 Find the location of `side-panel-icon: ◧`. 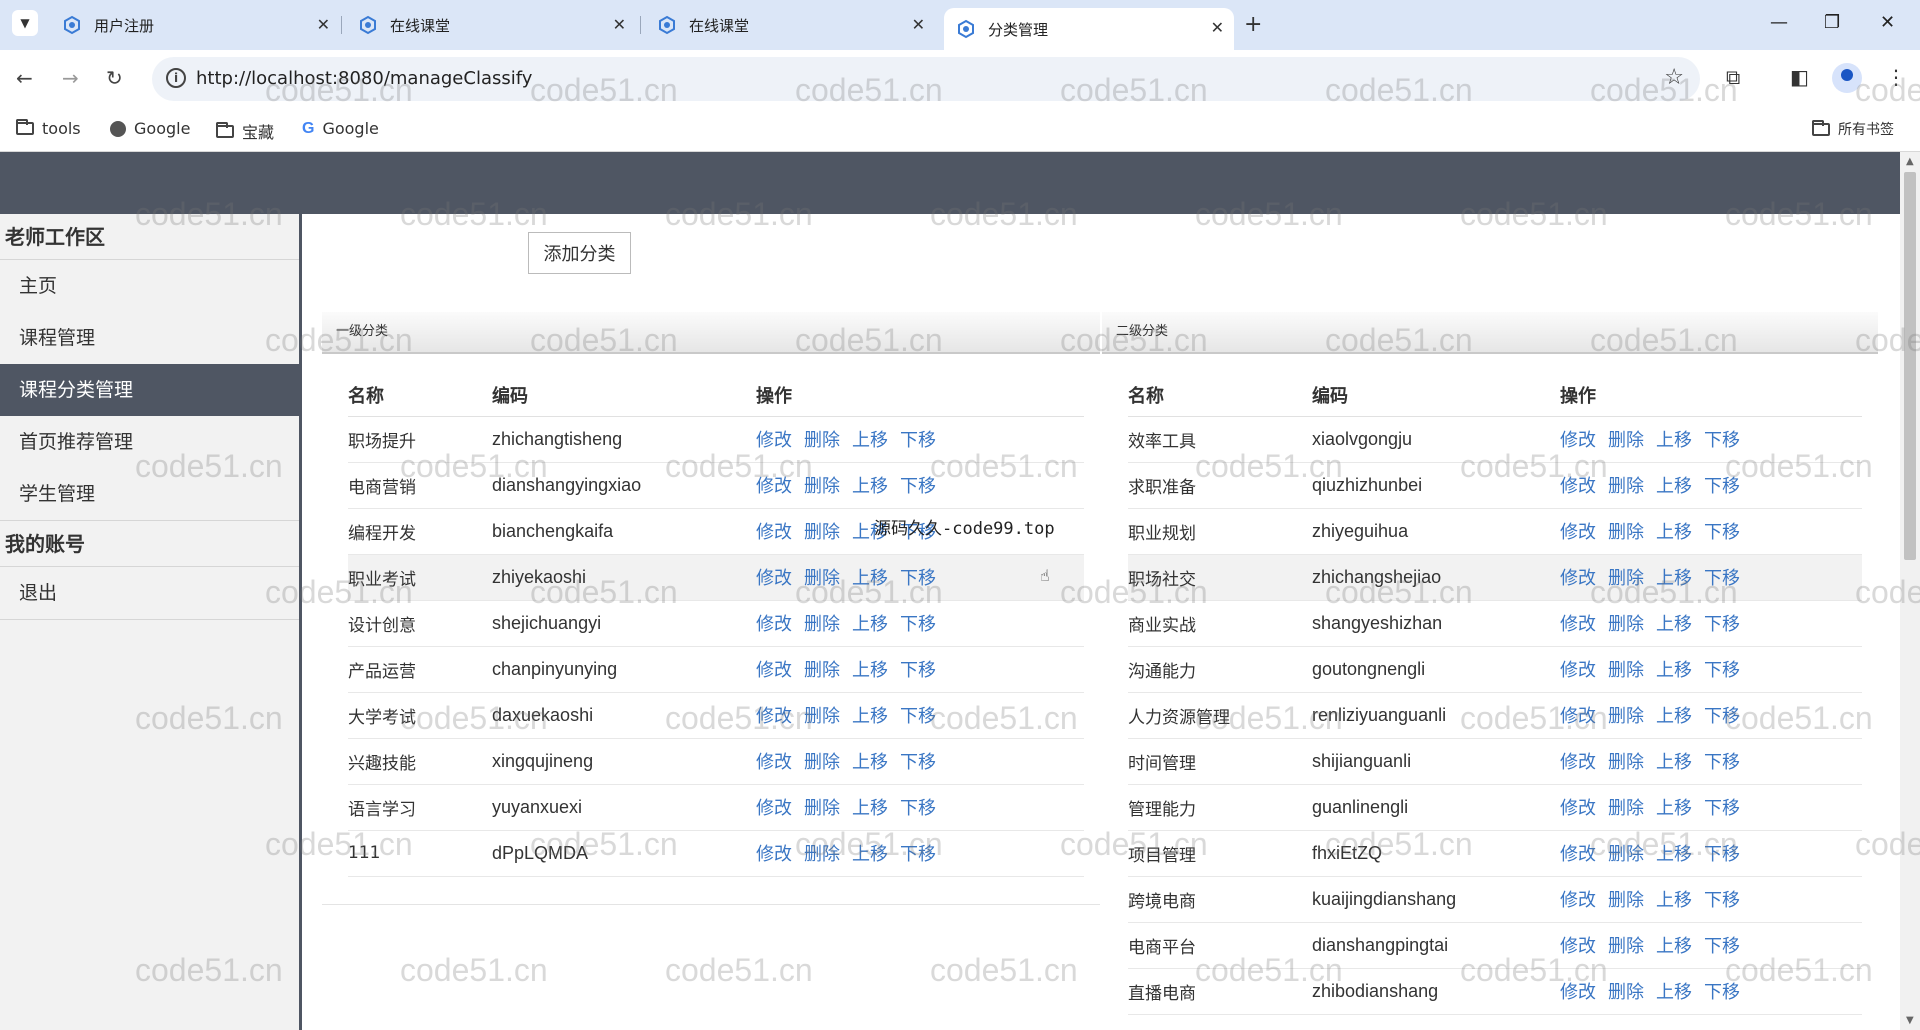

side-panel-icon: ◧ is located at coordinates (1799, 77).